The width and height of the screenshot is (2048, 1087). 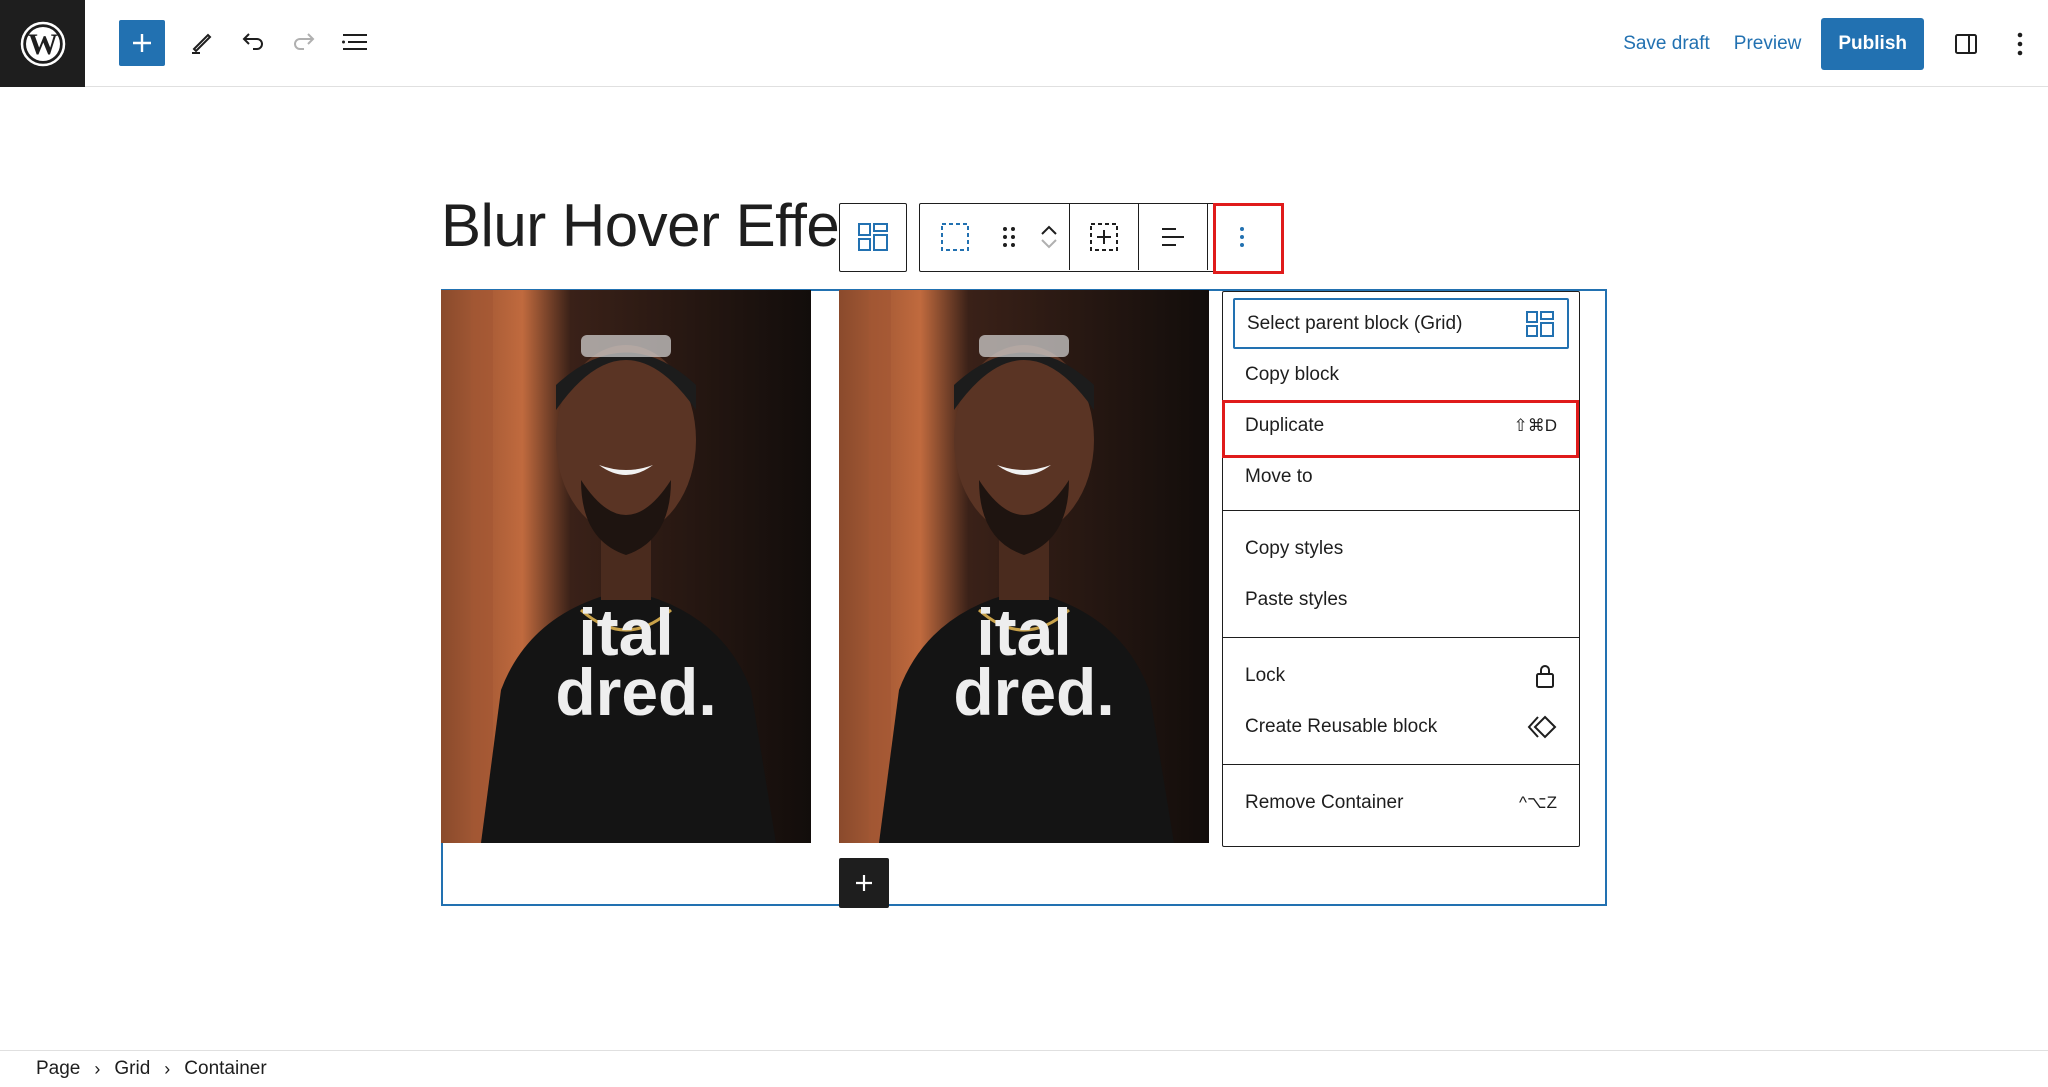 I want to click on more-vertical-icon, so click(x=2020, y=43).